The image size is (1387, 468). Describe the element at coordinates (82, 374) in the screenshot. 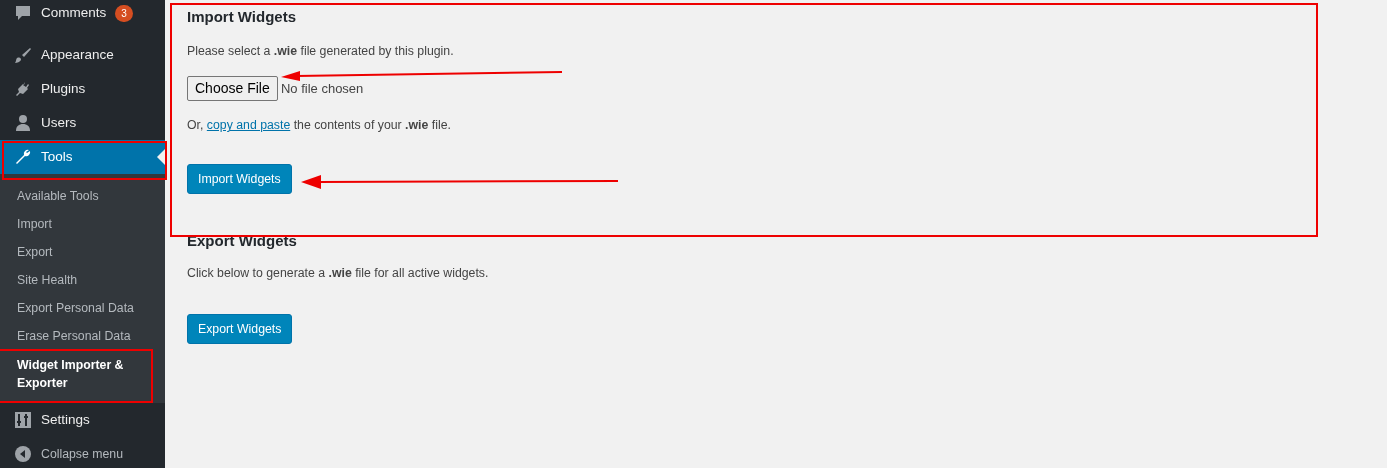

I see `submenu-item: Widget Importer & Exporter` at that location.